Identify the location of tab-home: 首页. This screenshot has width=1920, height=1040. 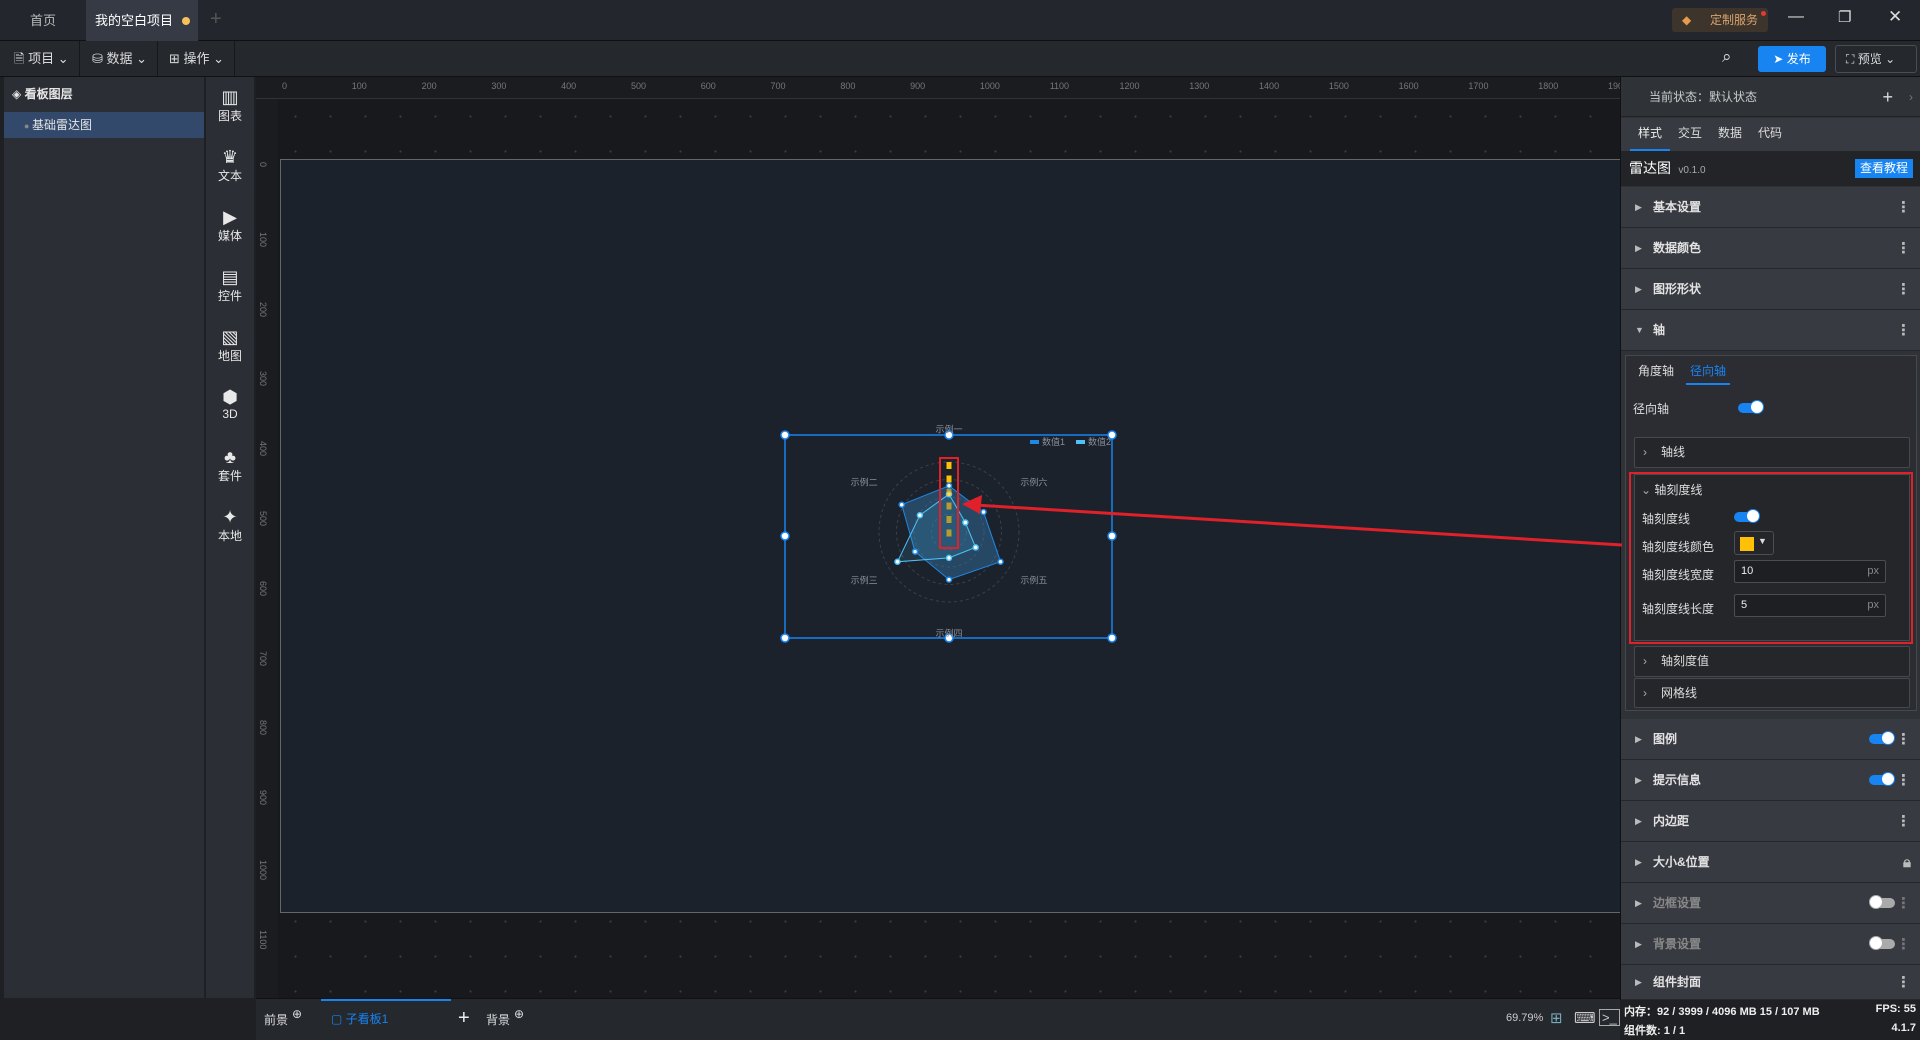
(43, 20).